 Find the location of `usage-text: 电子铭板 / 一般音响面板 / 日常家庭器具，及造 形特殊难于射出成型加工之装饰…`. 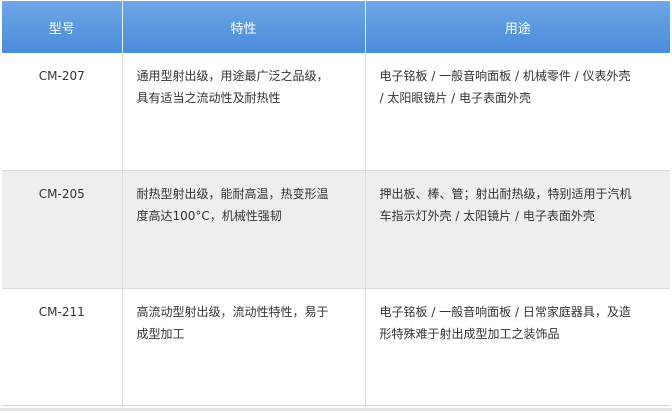

usage-text: 电子铭板 / 一般音响面板 / 日常家庭器具，及造 形特殊难于射出成型加工之装饰… is located at coordinates (505, 323).